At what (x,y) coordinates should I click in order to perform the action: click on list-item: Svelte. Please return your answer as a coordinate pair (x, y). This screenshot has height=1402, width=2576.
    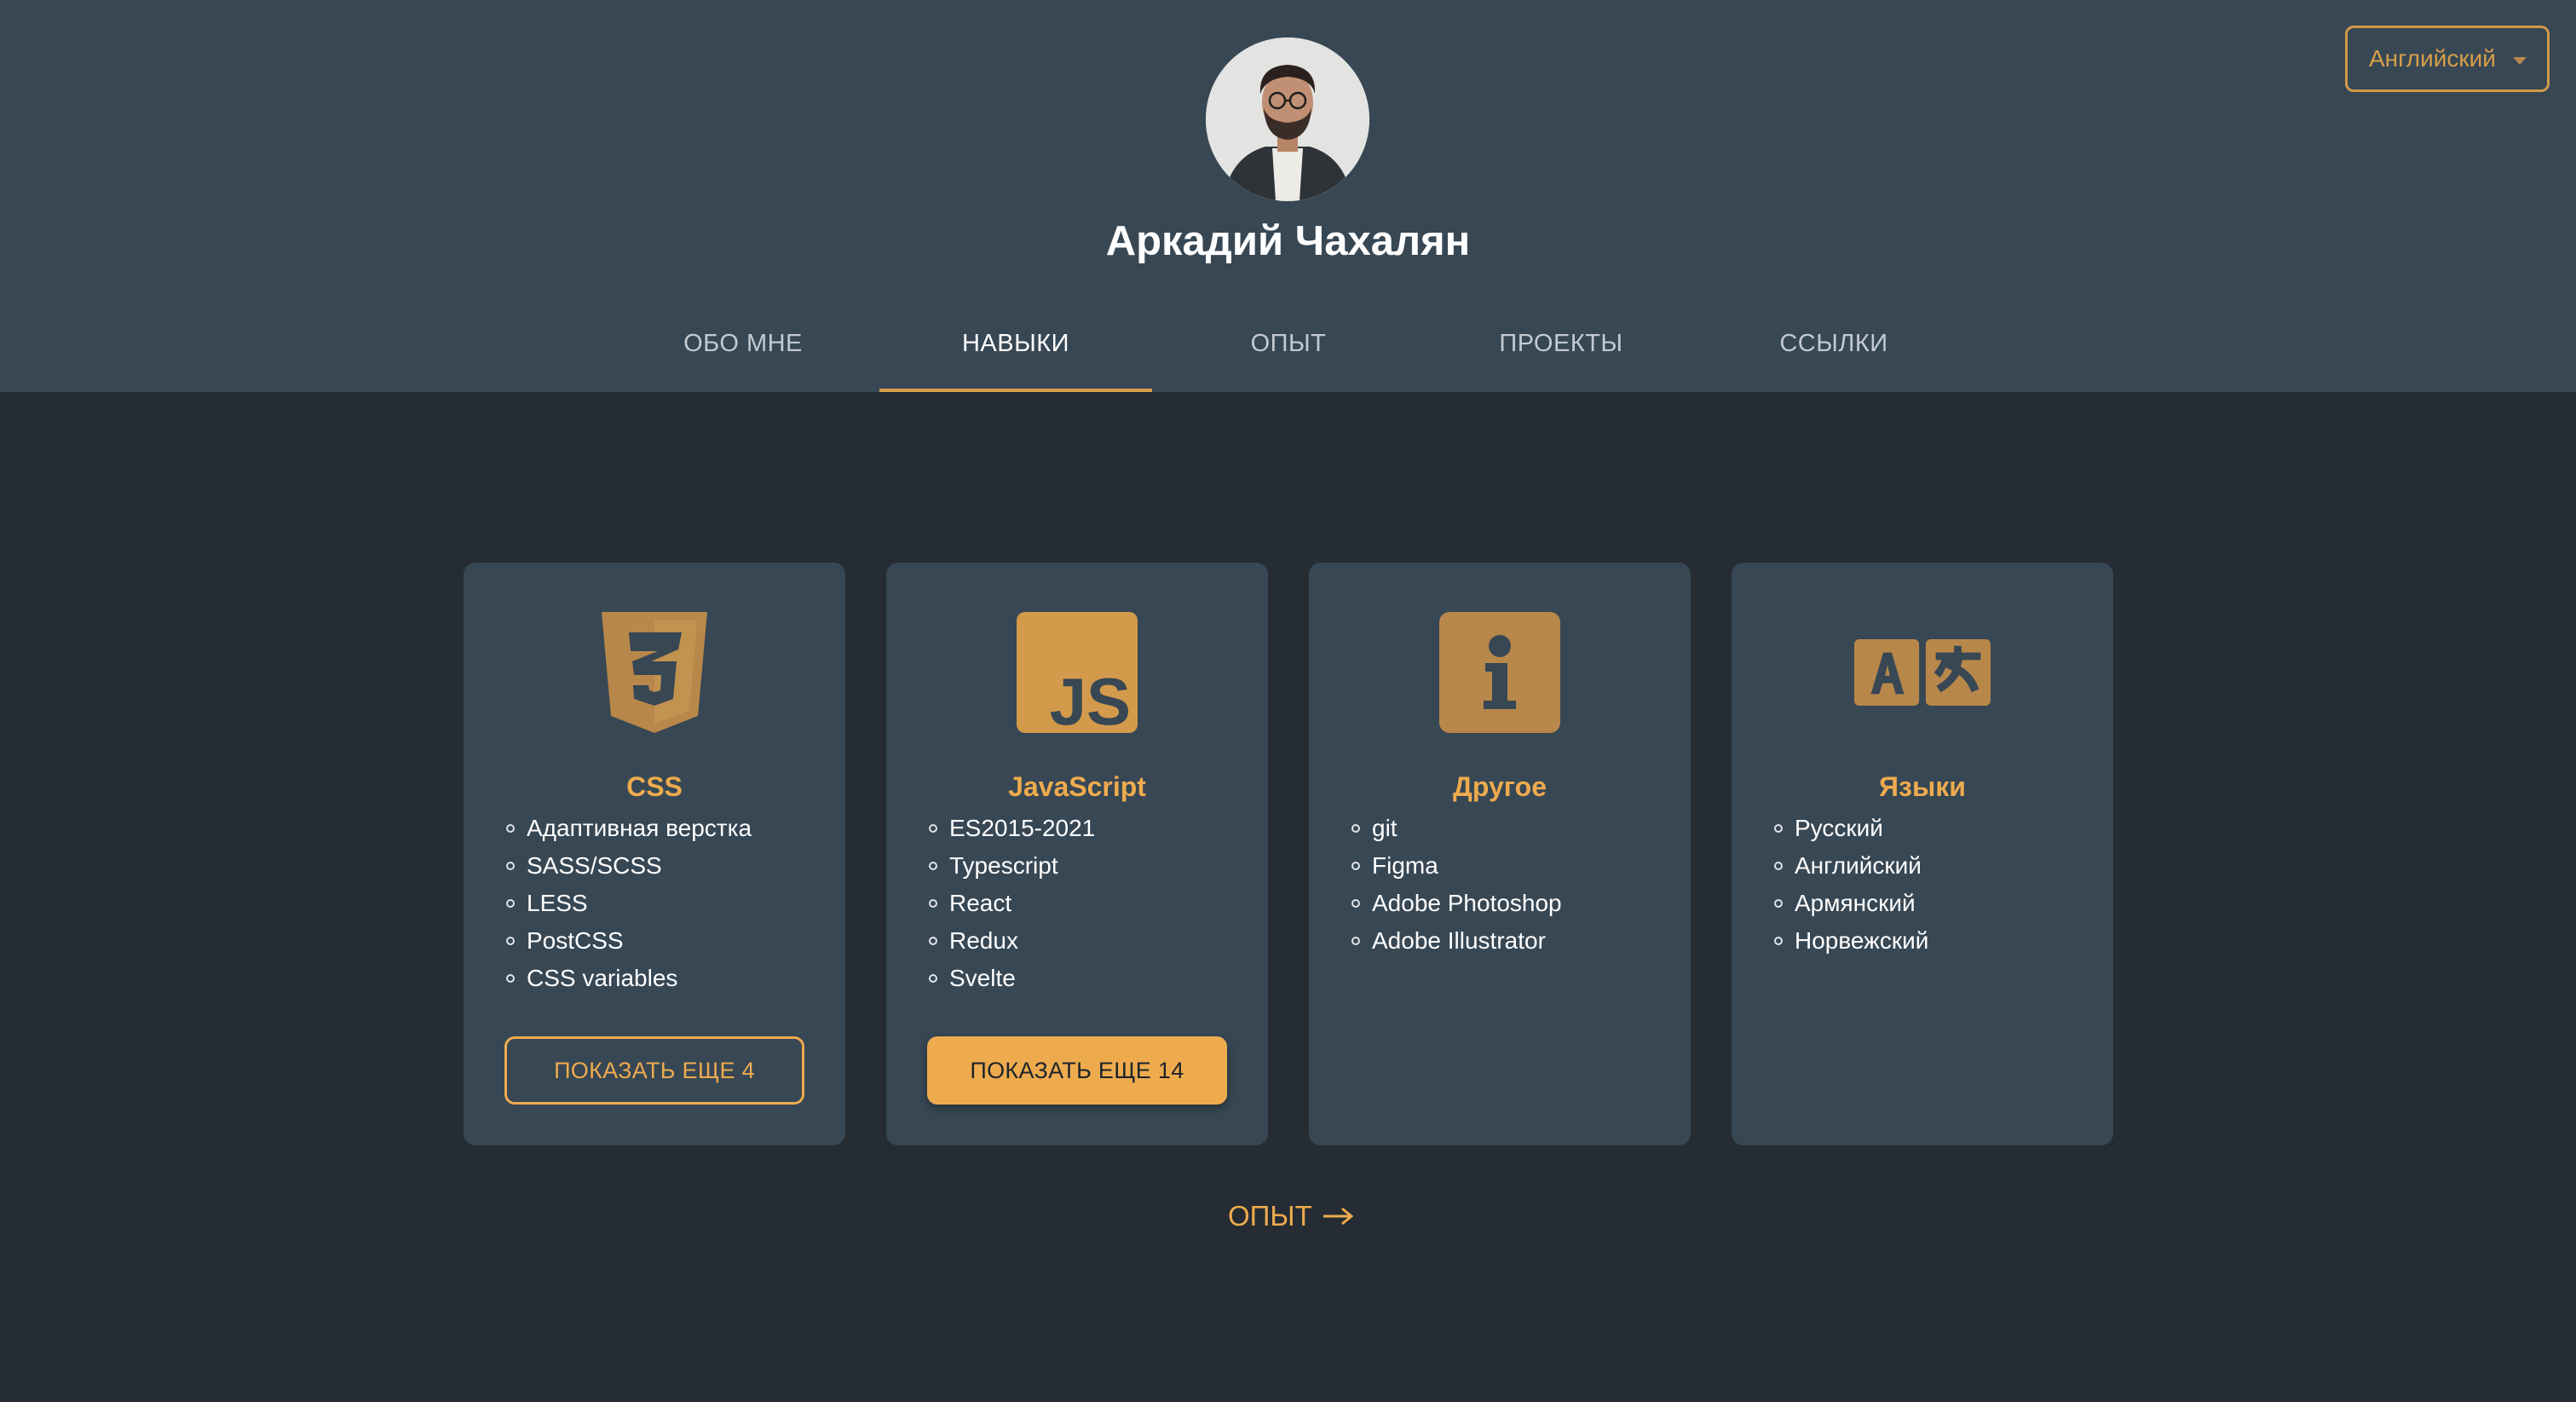
    Looking at the image, I should click on (1011, 978).